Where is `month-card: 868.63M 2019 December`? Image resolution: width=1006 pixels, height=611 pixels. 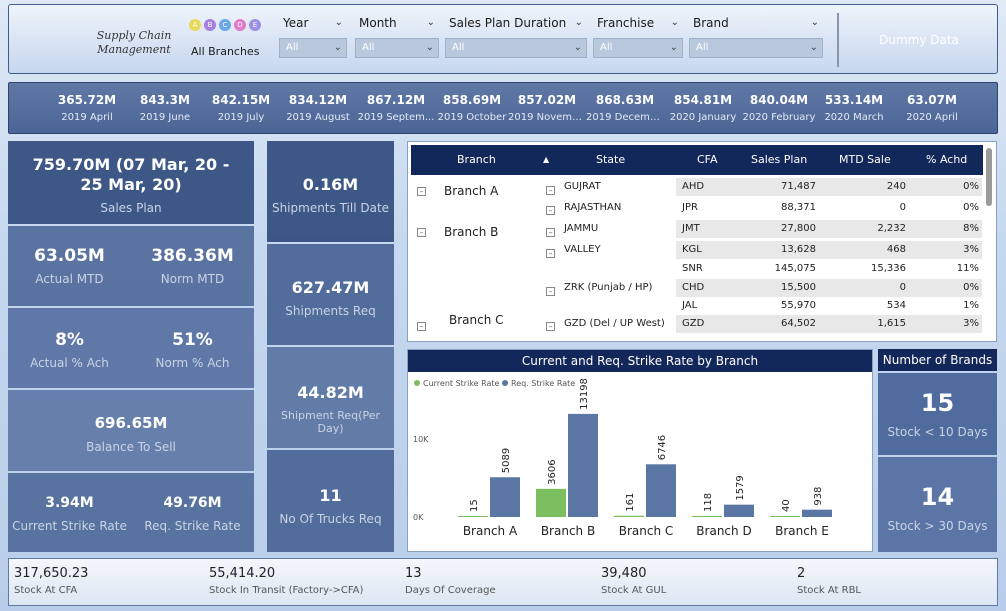 month-card: 868.63M 2019 December is located at coordinates (625, 108).